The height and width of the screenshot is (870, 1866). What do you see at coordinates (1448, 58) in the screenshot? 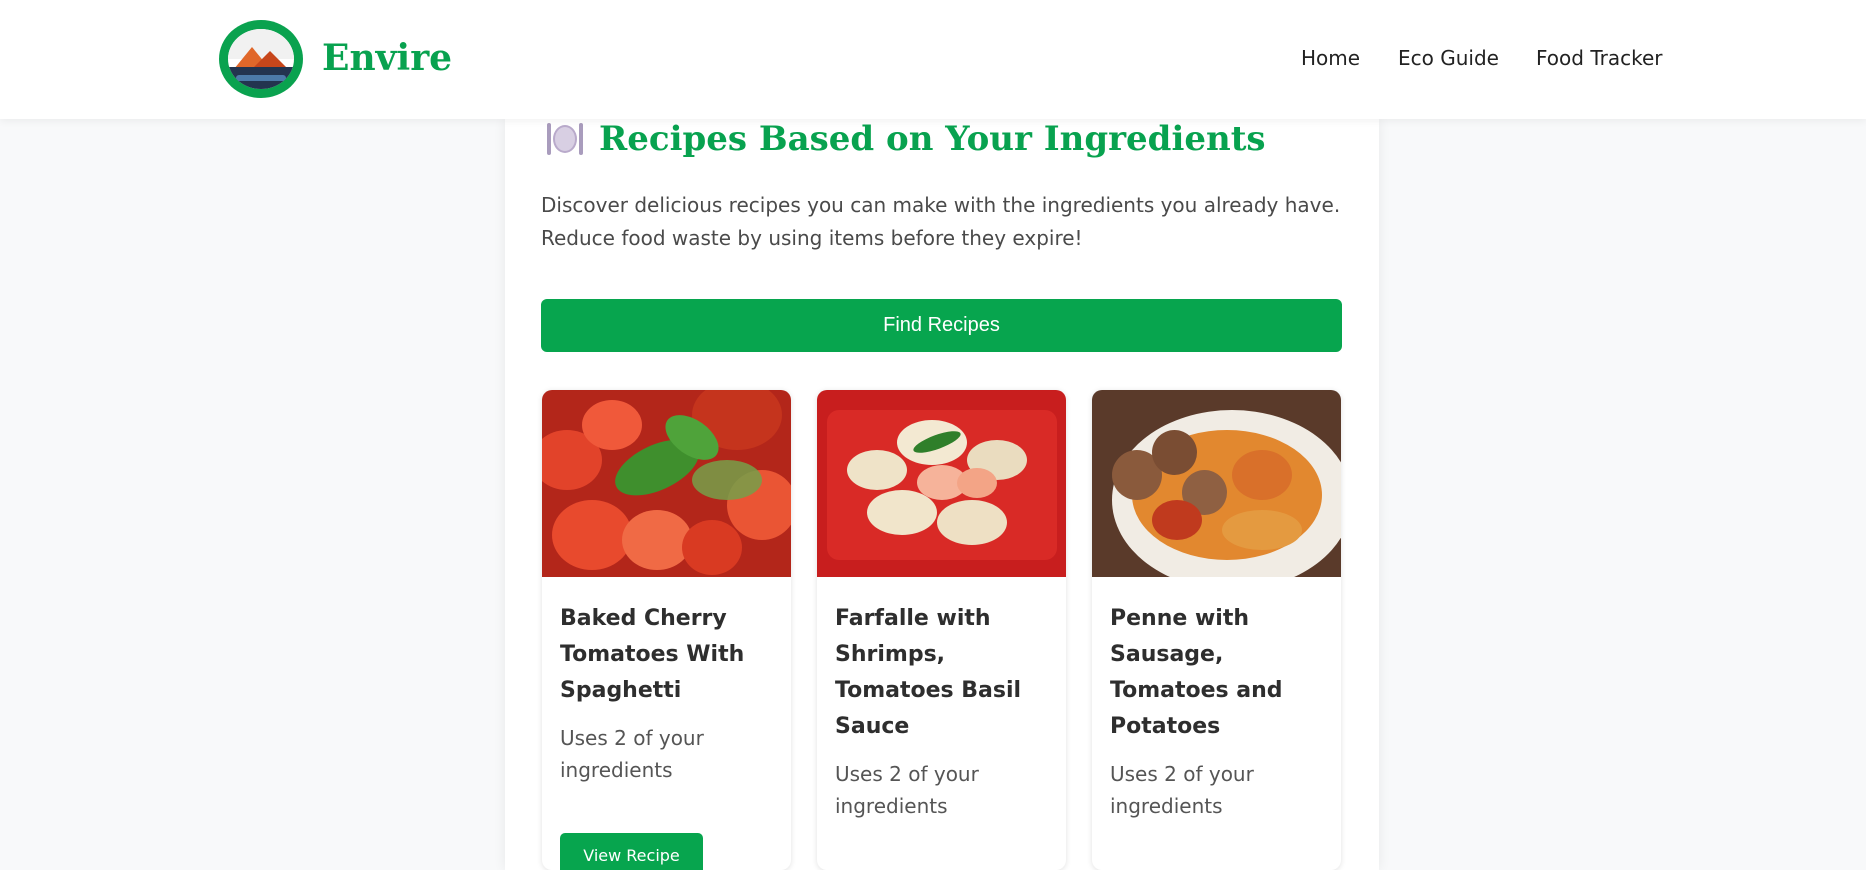
I see `nav-eco-guide: Eco Guide` at bounding box center [1448, 58].